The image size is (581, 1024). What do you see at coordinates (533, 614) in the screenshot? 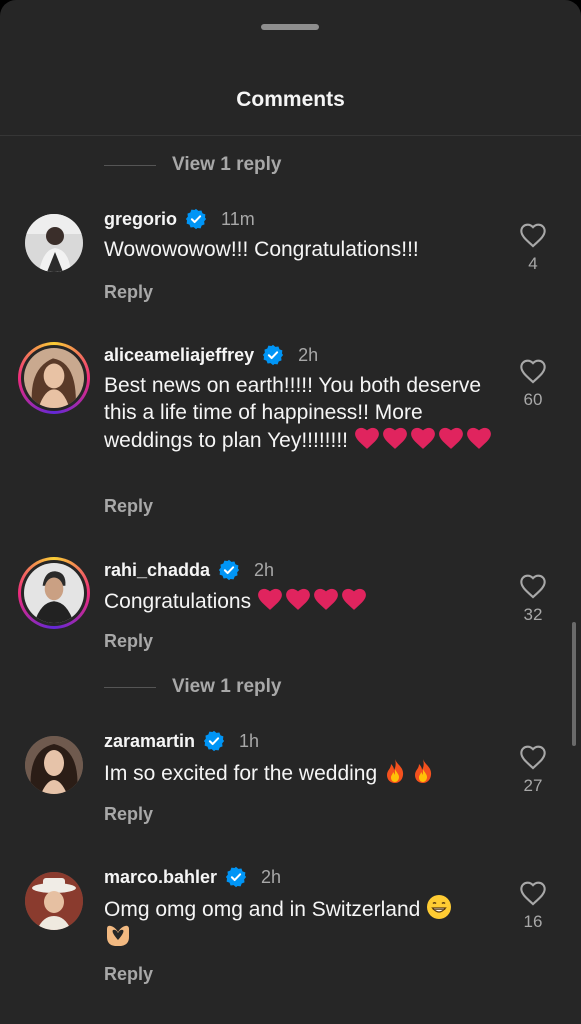
I see `like-count: 32` at bounding box center [533, 614].